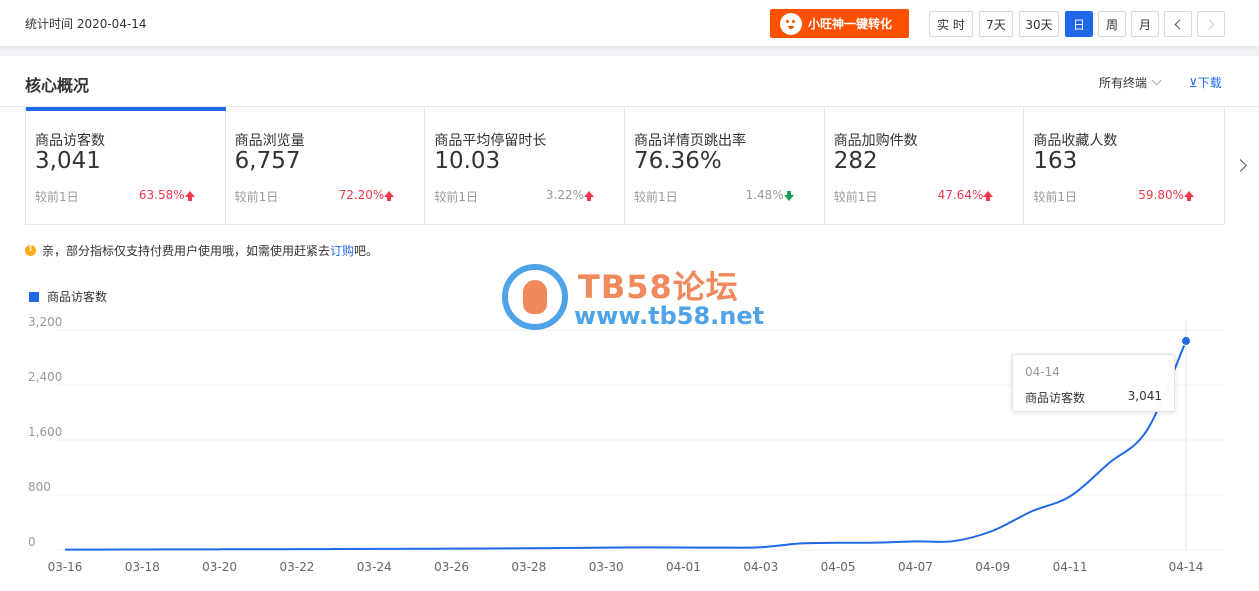 Image resolution: width=1259 pixels, height=591 pixels. Describe the element at coordinates (65, 567) in the screenshot. I see `x-tick-label: 03-16` at that location.